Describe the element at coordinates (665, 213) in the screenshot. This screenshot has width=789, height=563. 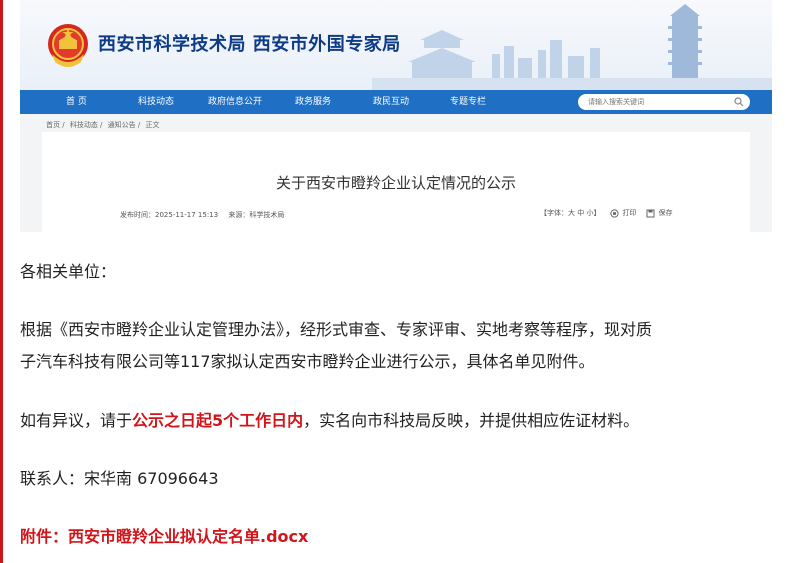
I see `save-label: 保存` at that location.